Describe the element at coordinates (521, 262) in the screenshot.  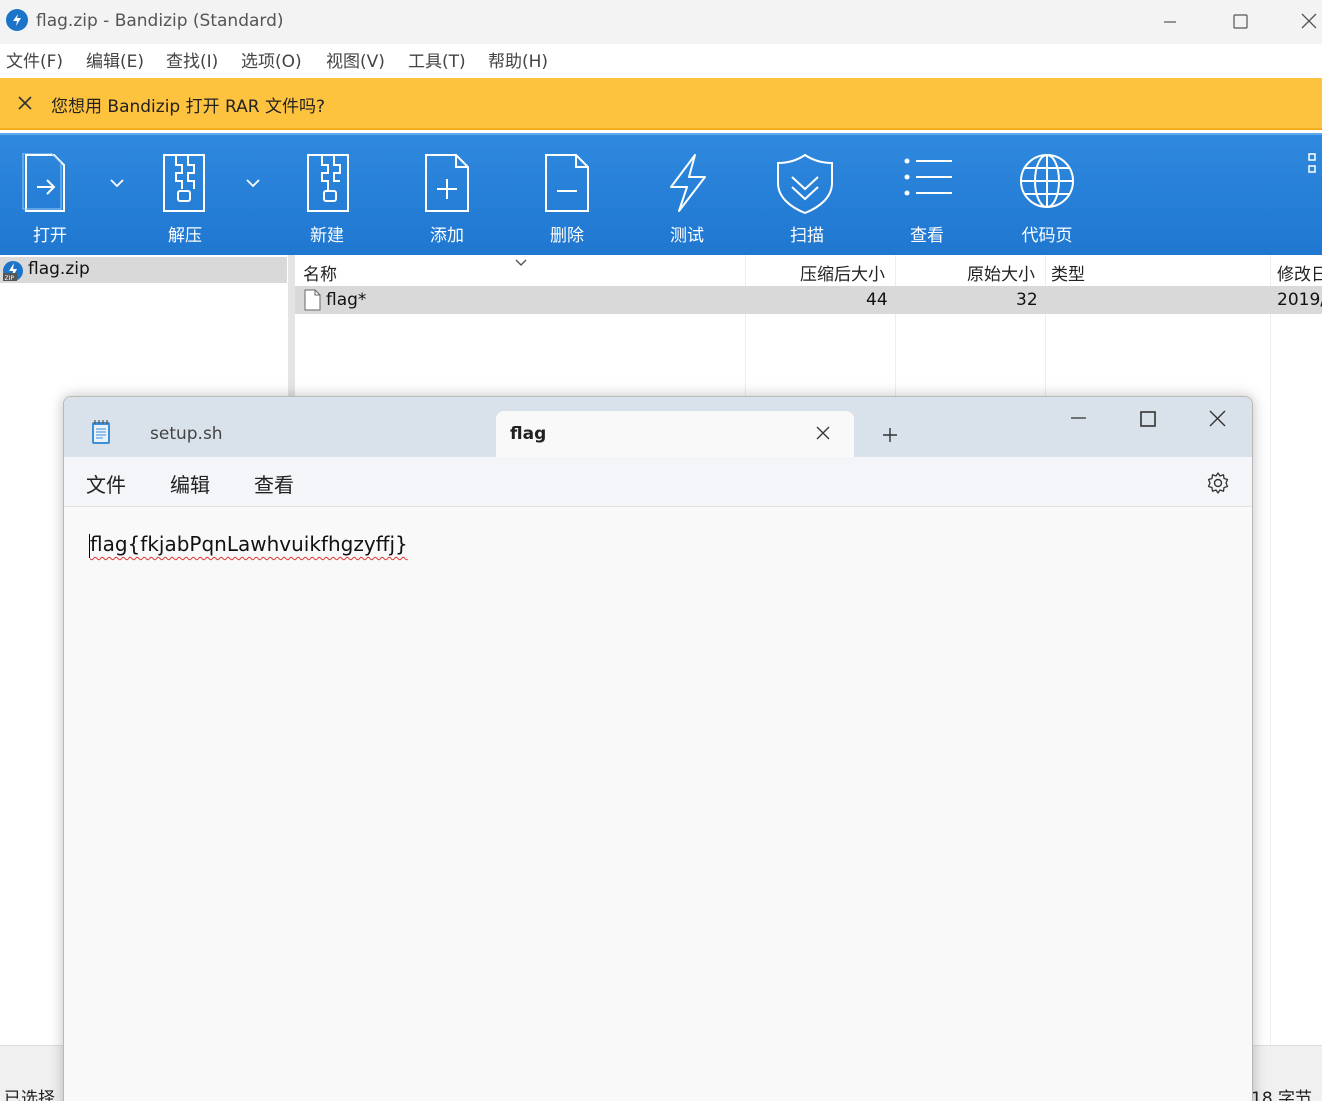
I see `sort-chevron-down-icon` at that location.